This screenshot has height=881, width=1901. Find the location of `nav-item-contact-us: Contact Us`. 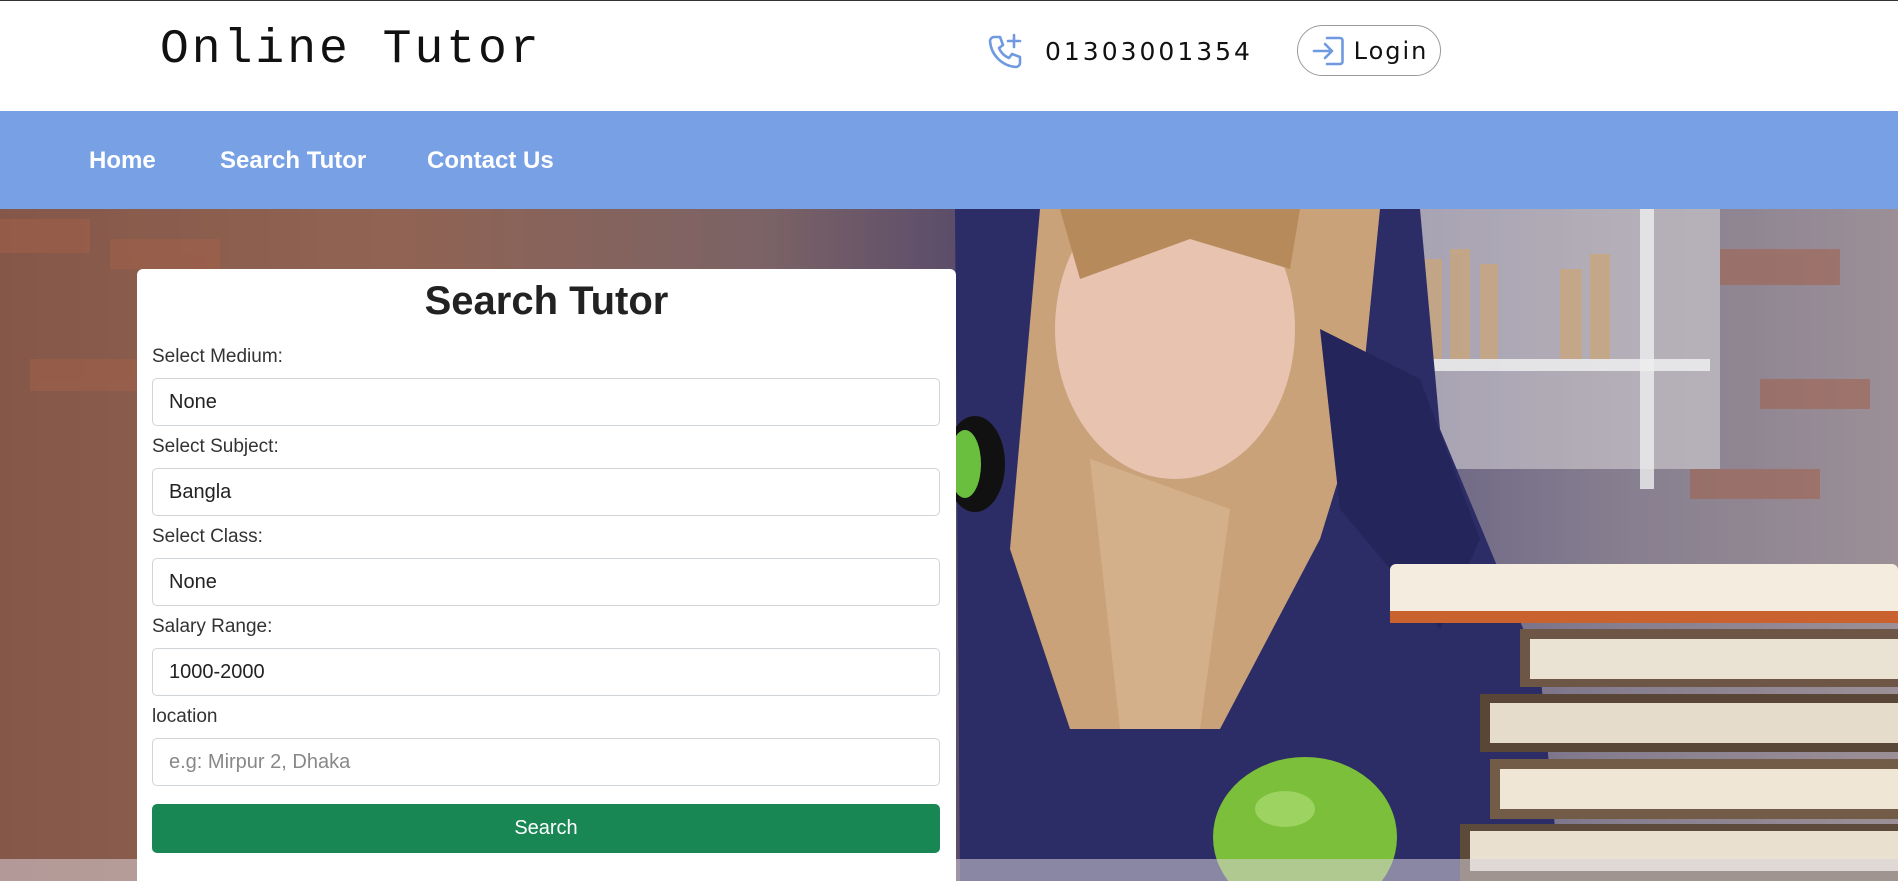

nav-item-contact-us: Contact Us is located at coordinates (490, 161).